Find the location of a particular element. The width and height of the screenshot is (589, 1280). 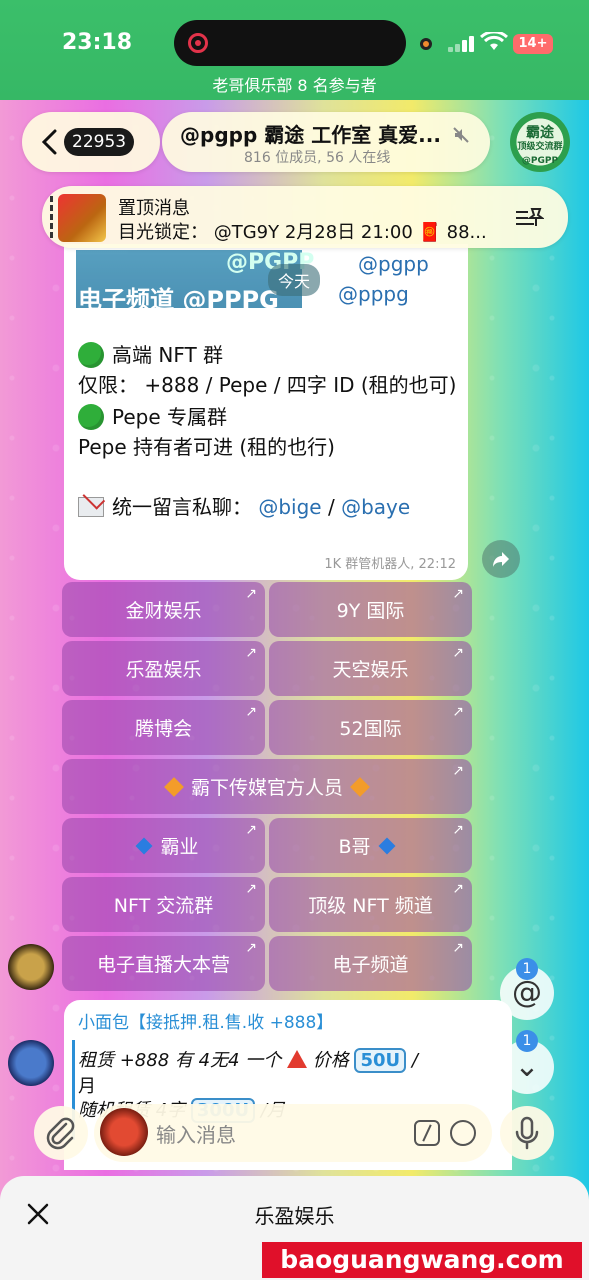

contact-line: 统一留言私聊： @bige / @baye is located at coordinates (268, 507).